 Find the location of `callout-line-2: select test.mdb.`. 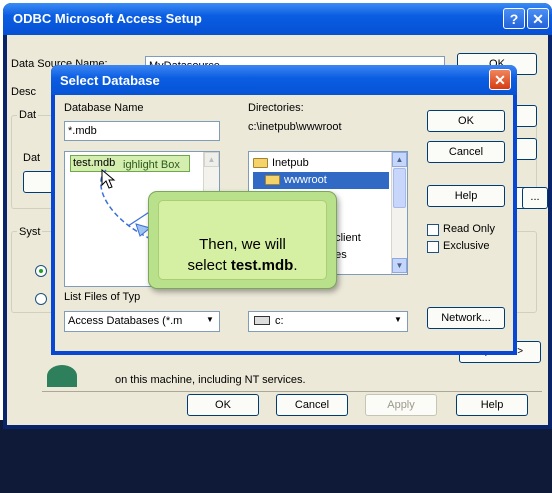

callout-line-2: select test.mdb. is located at coordinates (242, 265).